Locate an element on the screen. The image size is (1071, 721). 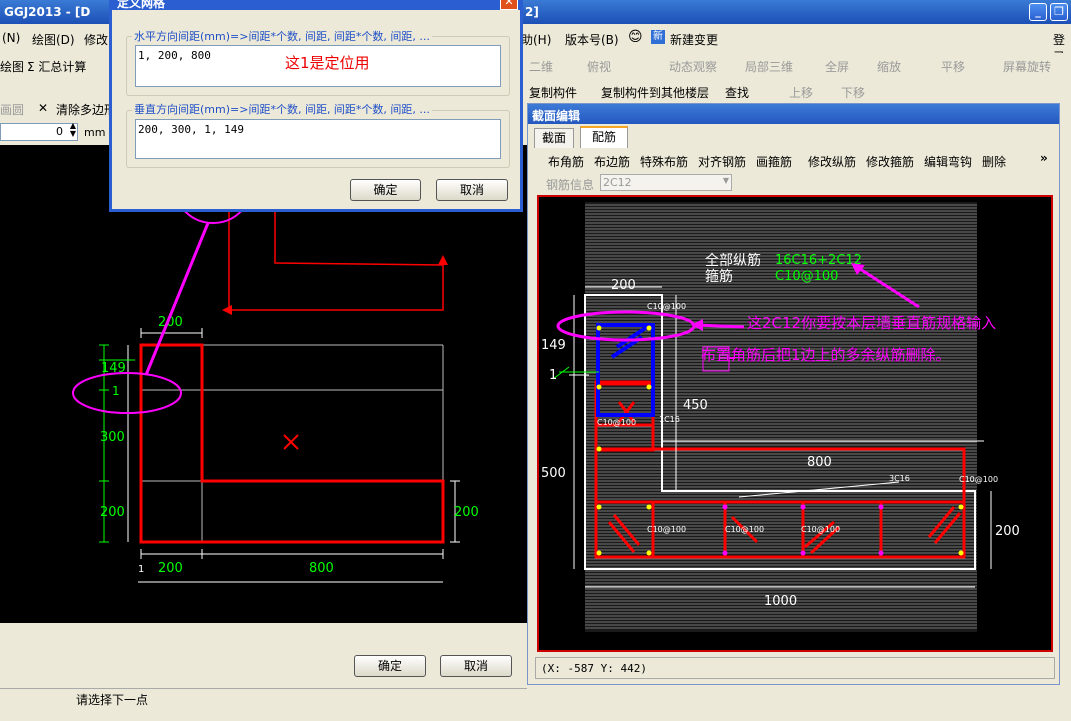
toolbar-summary-calc: Σ 汇总计算 is located at coordinates (56, 66).